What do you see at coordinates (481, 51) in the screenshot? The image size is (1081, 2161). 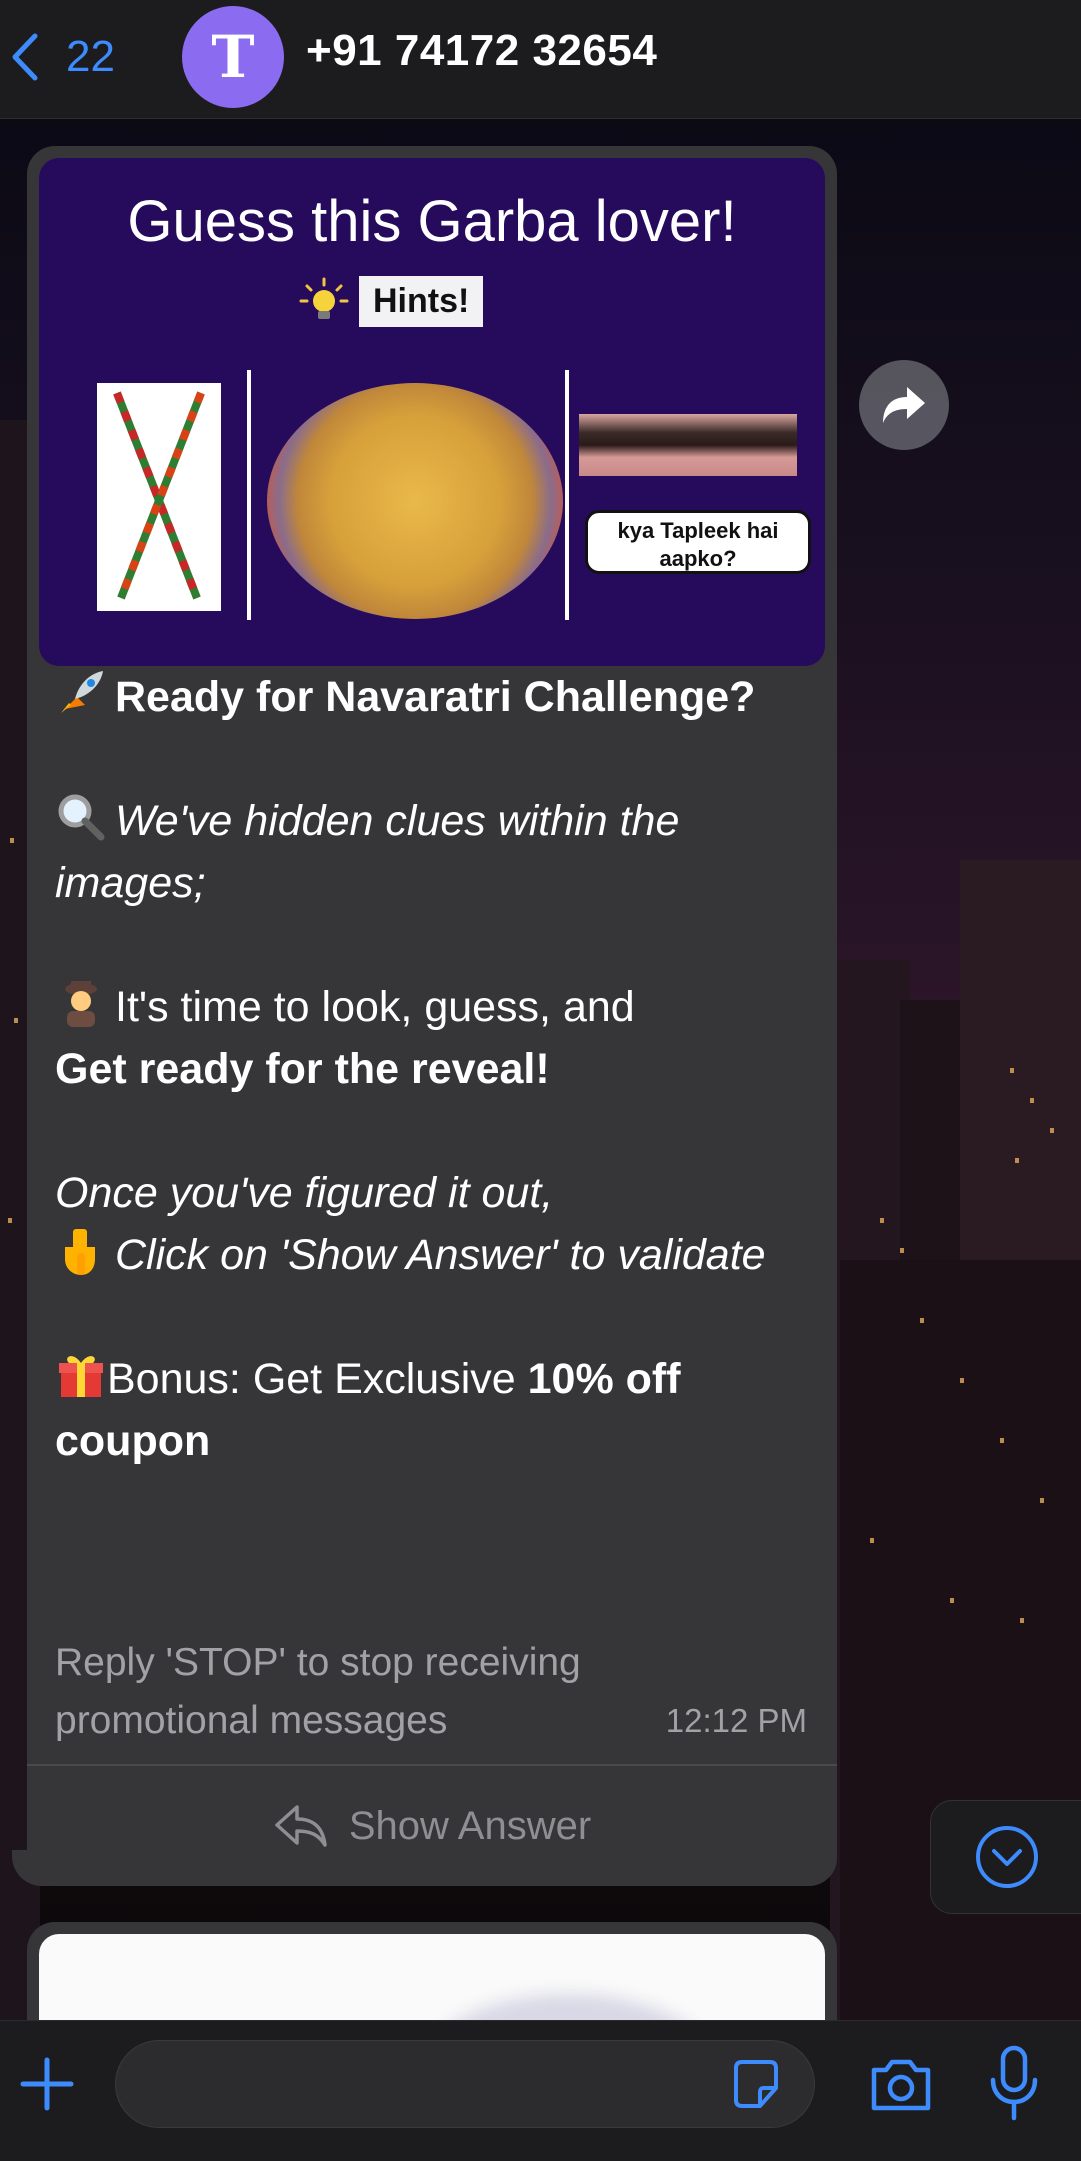 I see `contact-name: +91 74172 32654` at bounding box center [481, 51].